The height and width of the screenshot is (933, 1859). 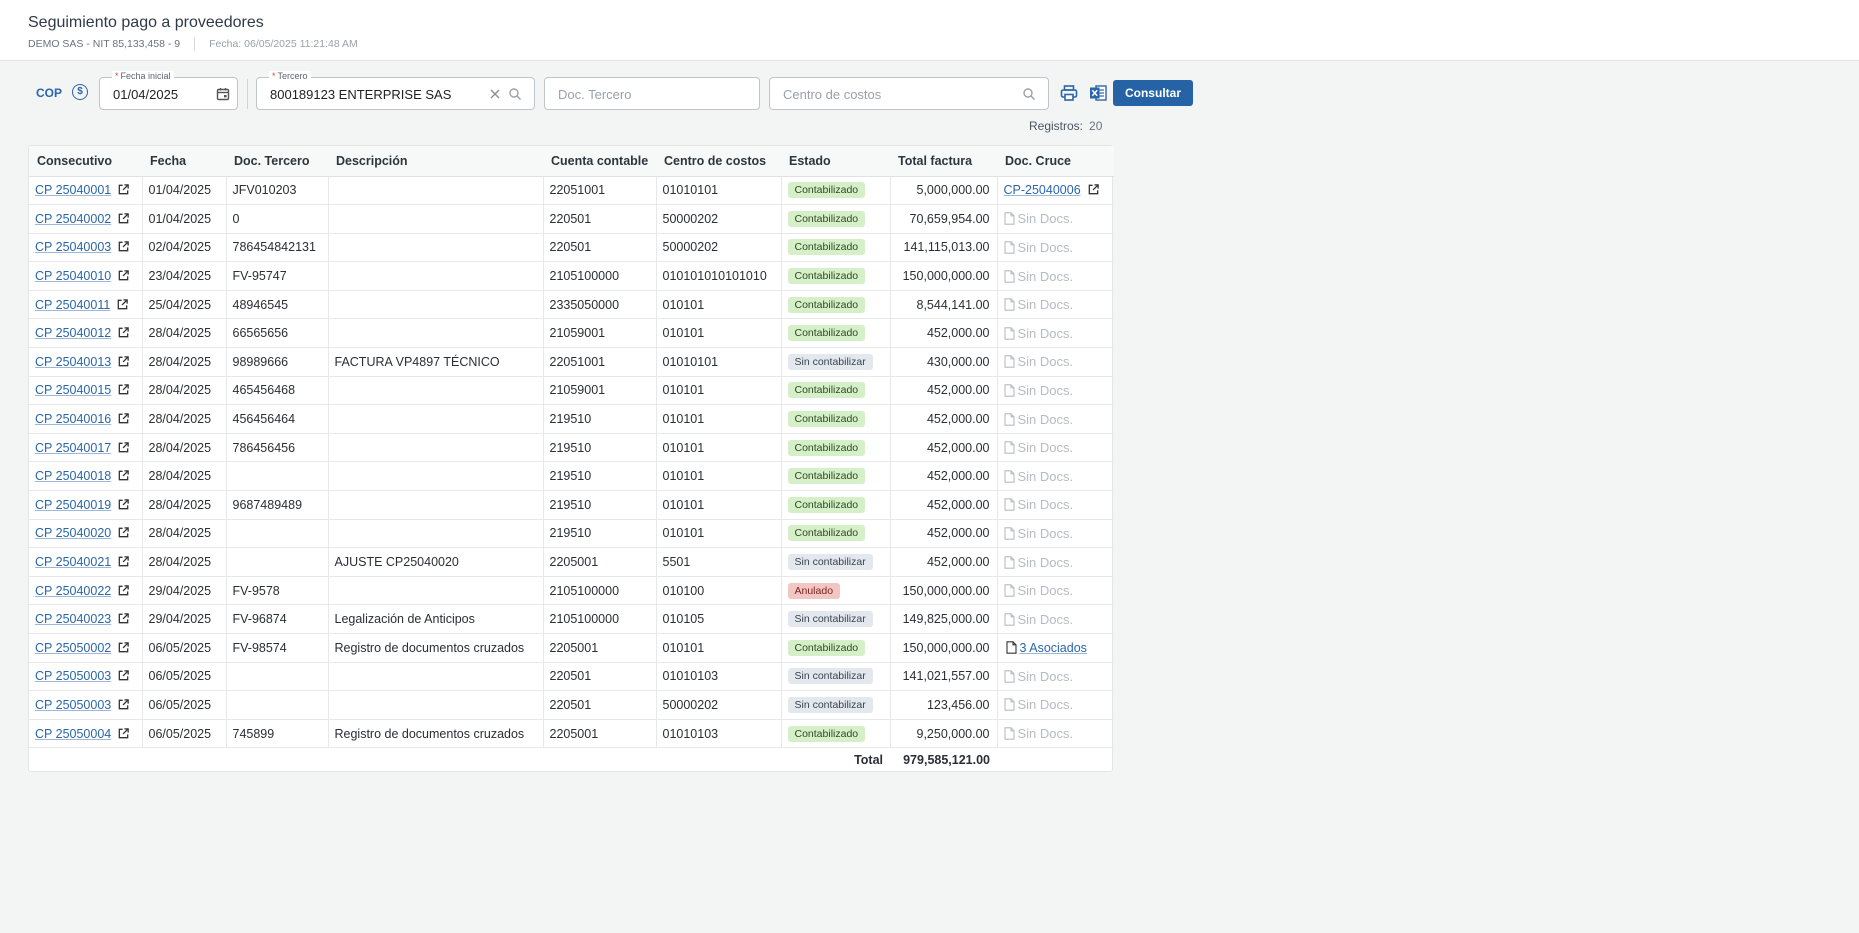 I want to click on consecutivo-cell: CP 25040018, so click(x=86, y=476).